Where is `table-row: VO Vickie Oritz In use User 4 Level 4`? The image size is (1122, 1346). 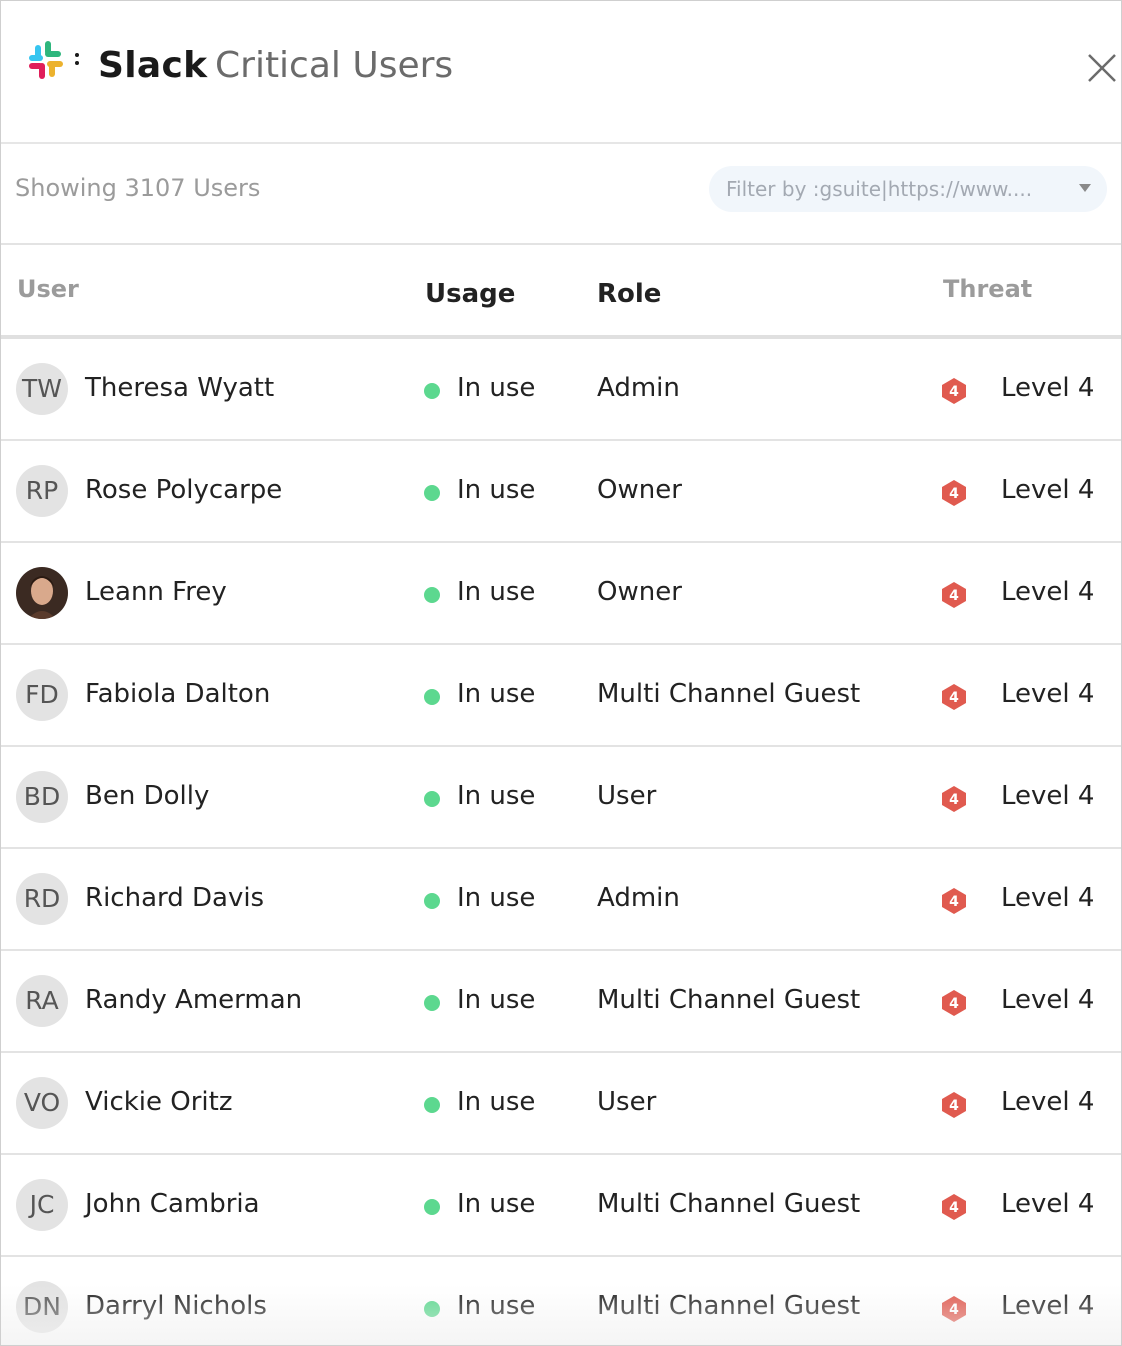
table-row: VO Vickie Oritz In use User 4 Level 4 is located at coordinates (561, 1104).